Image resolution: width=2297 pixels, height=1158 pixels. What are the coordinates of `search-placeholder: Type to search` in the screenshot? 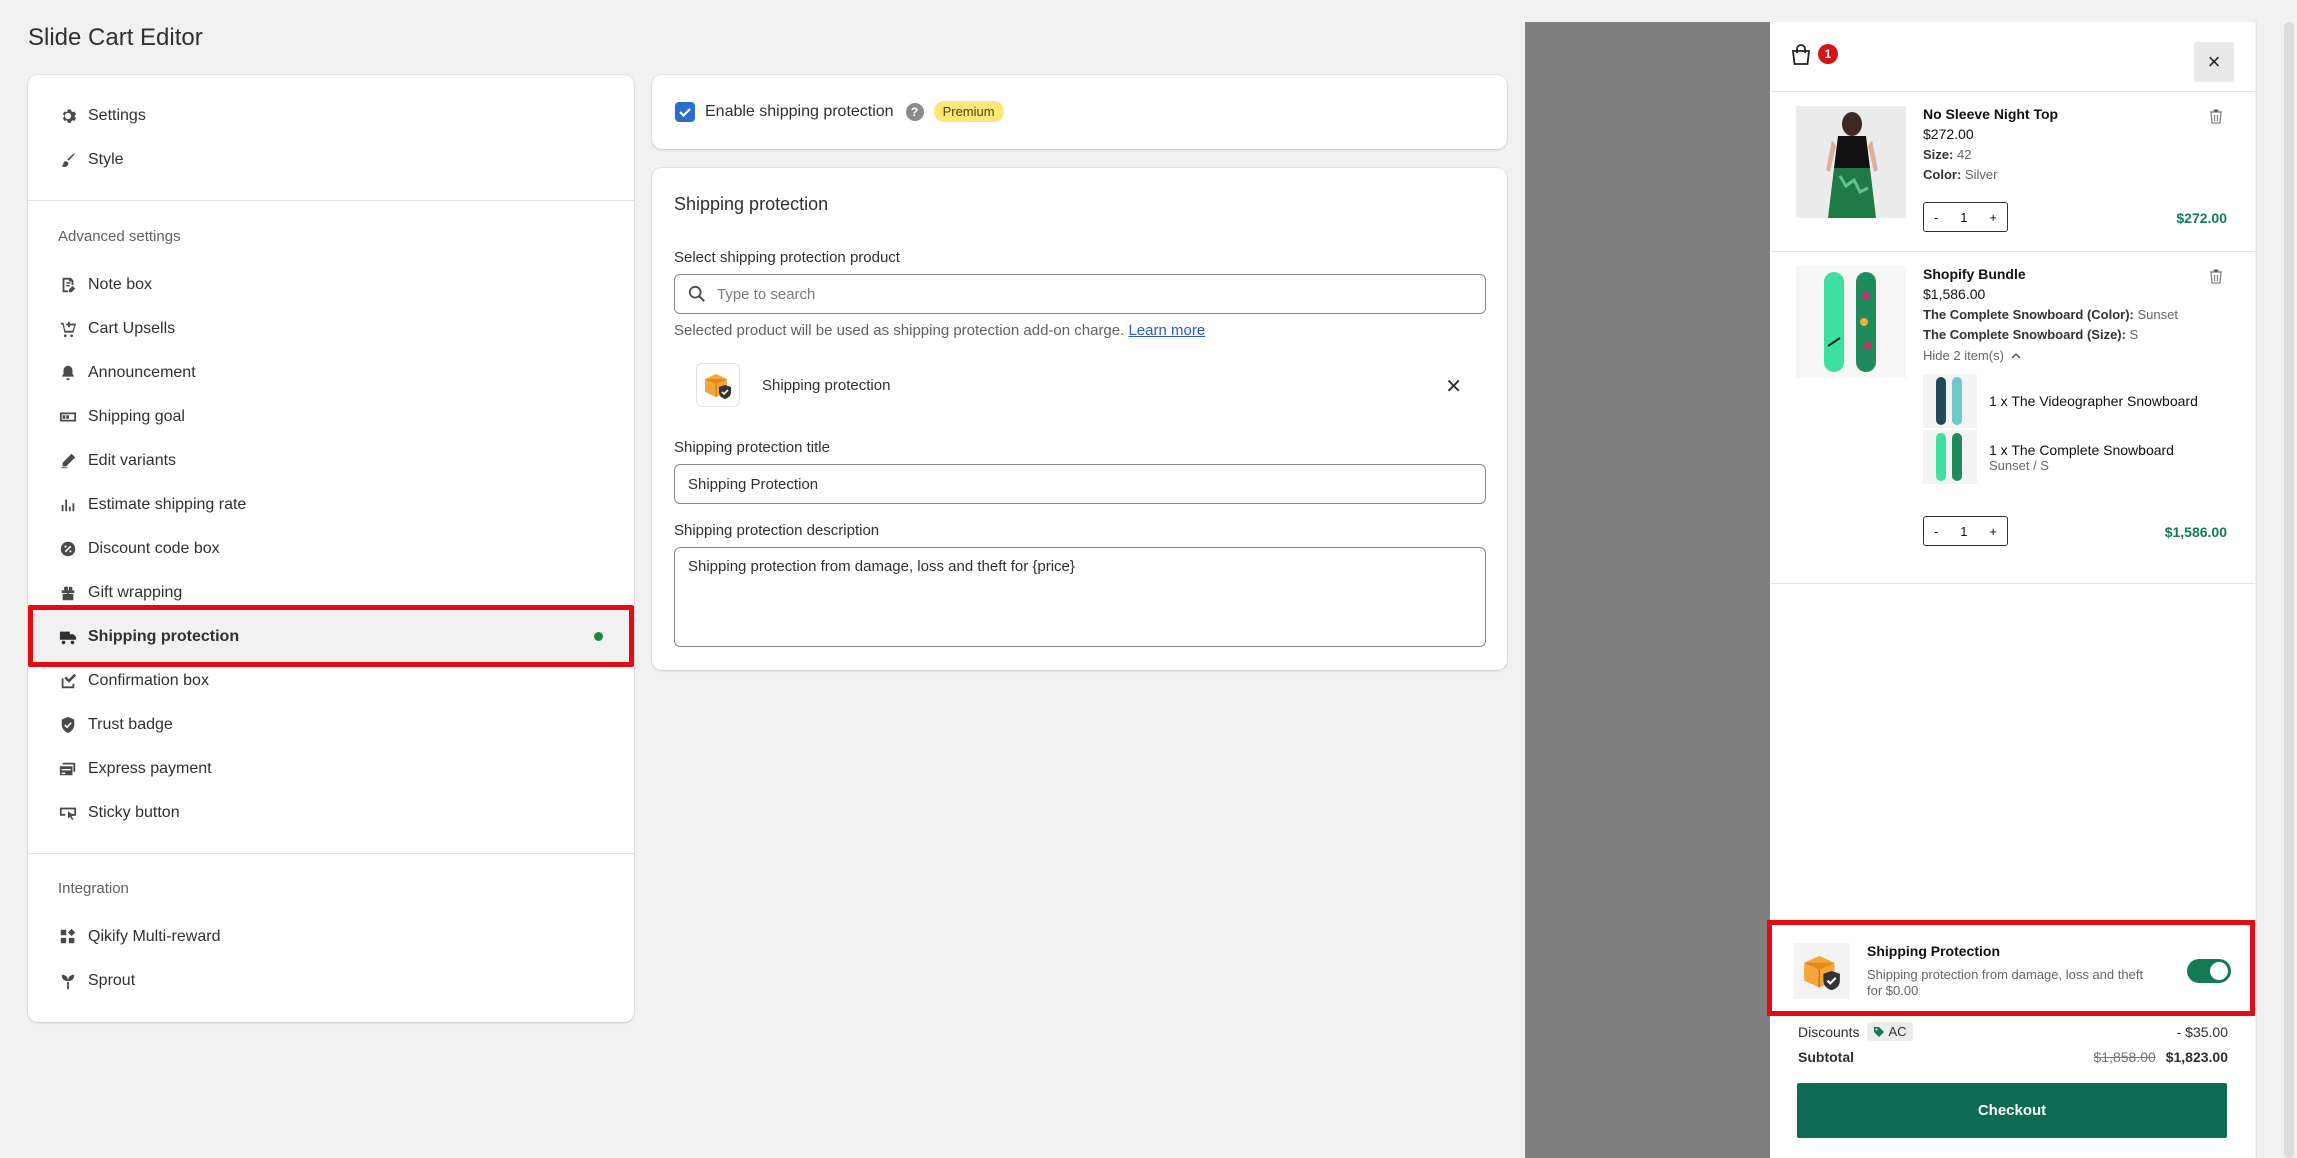 It's located at (766, 294).